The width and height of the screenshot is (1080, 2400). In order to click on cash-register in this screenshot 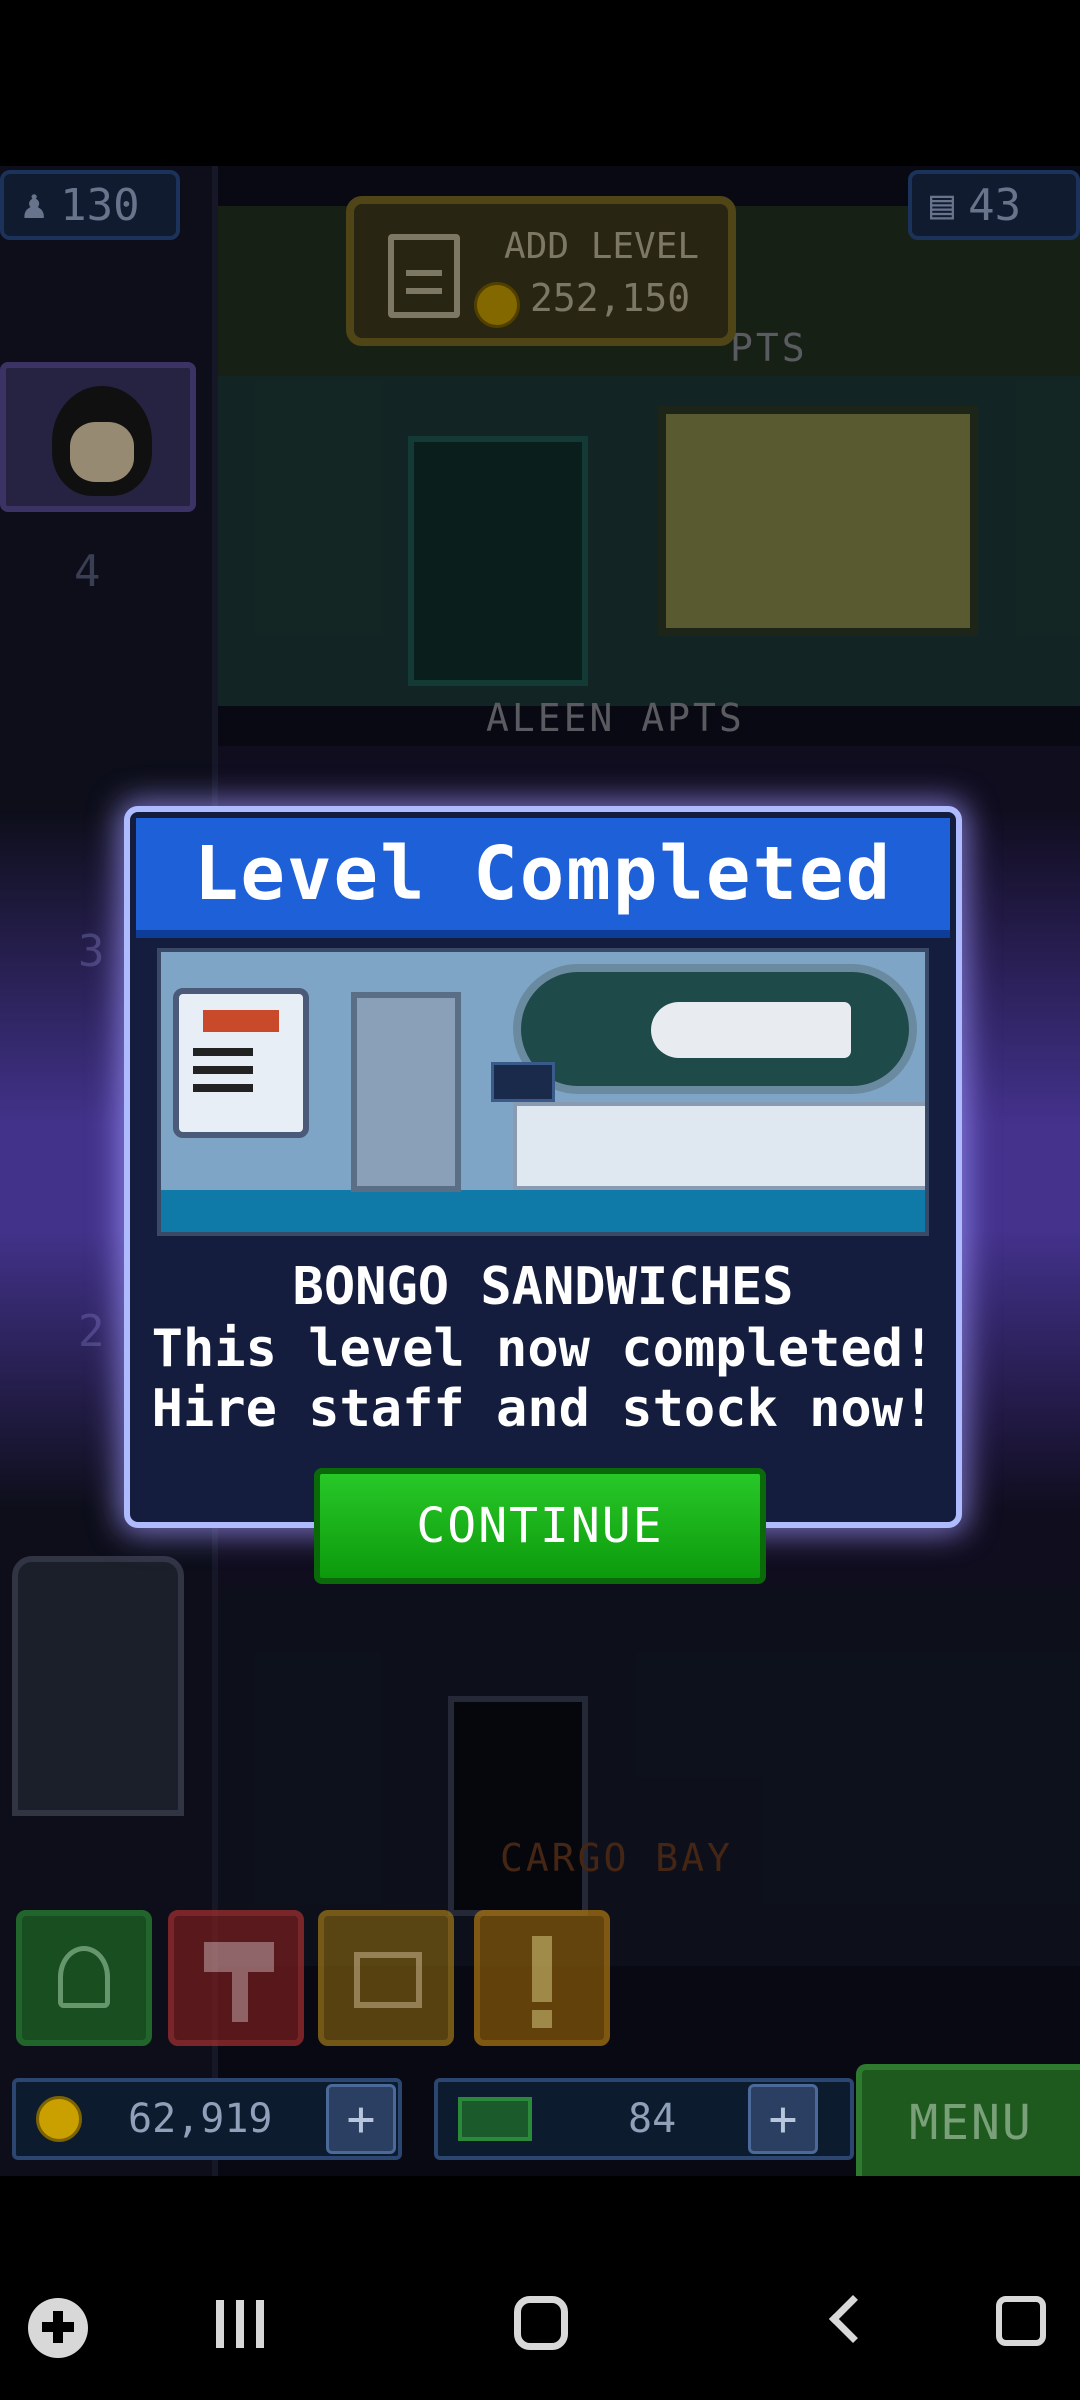, I will do `click(523, 1082)`.